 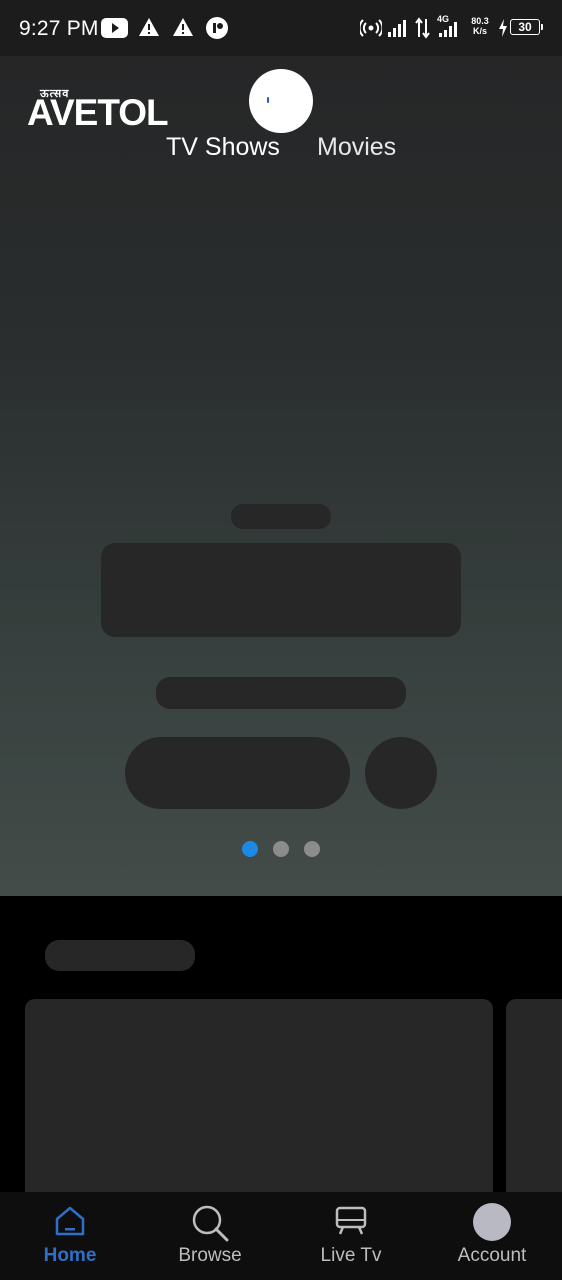 I want to click on bottom-navigation: Home Browse Live Tv Account, so click(x=281, y=1236).